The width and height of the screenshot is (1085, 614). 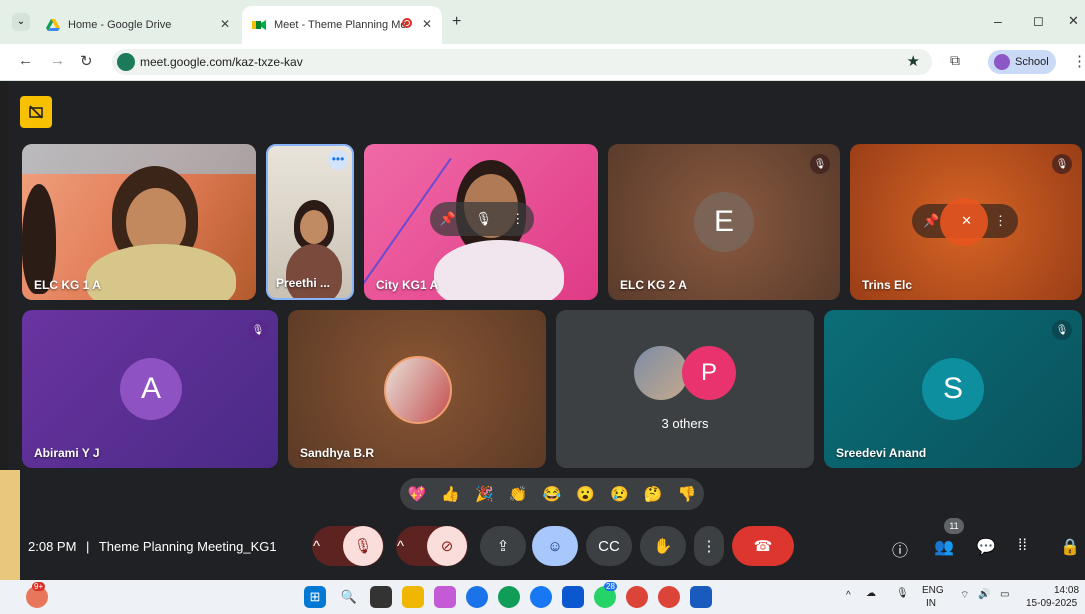 I want to click on participant-tile: ELC KG 1 A, so click(x=139, y=222).